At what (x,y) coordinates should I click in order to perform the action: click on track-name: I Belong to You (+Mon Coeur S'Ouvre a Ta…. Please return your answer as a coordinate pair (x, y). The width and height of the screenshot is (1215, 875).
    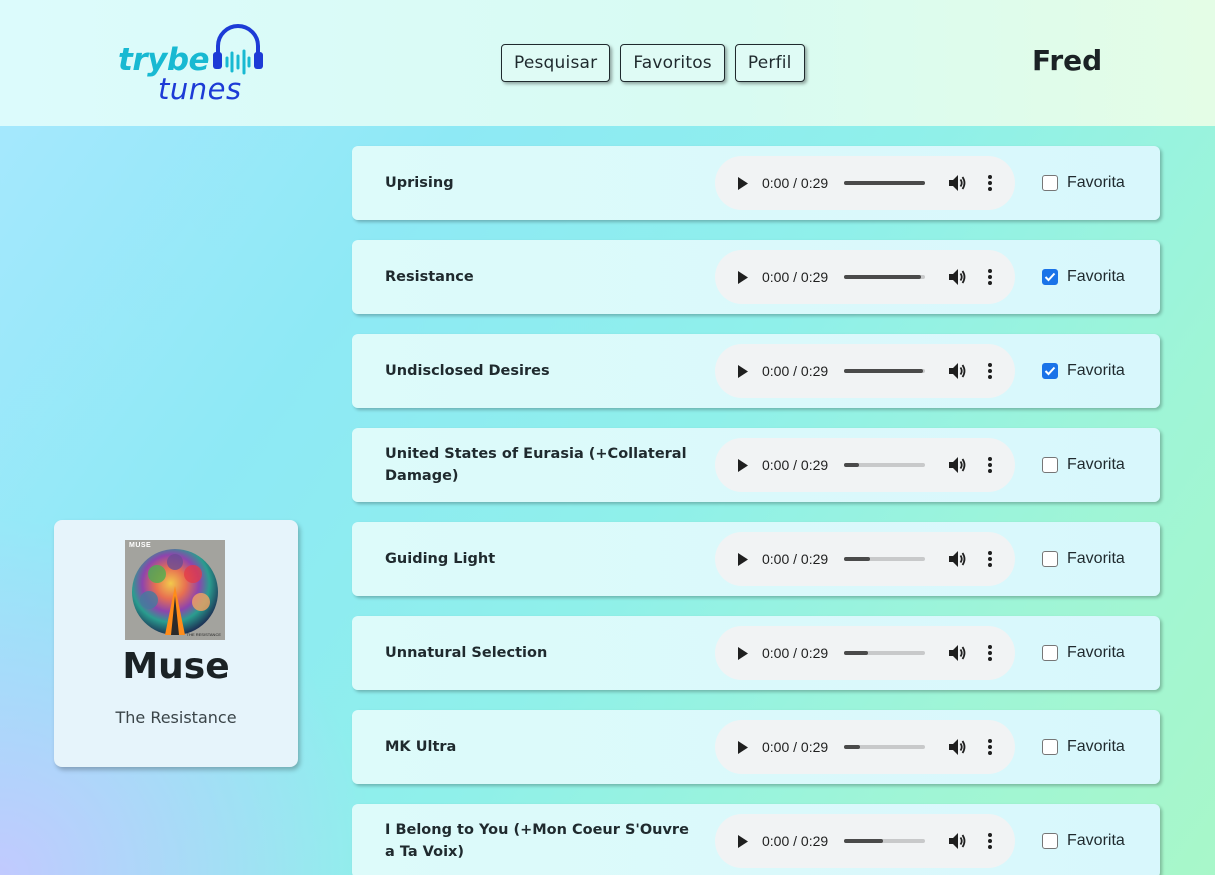
    Looking at the image, I should click on (537, 841).